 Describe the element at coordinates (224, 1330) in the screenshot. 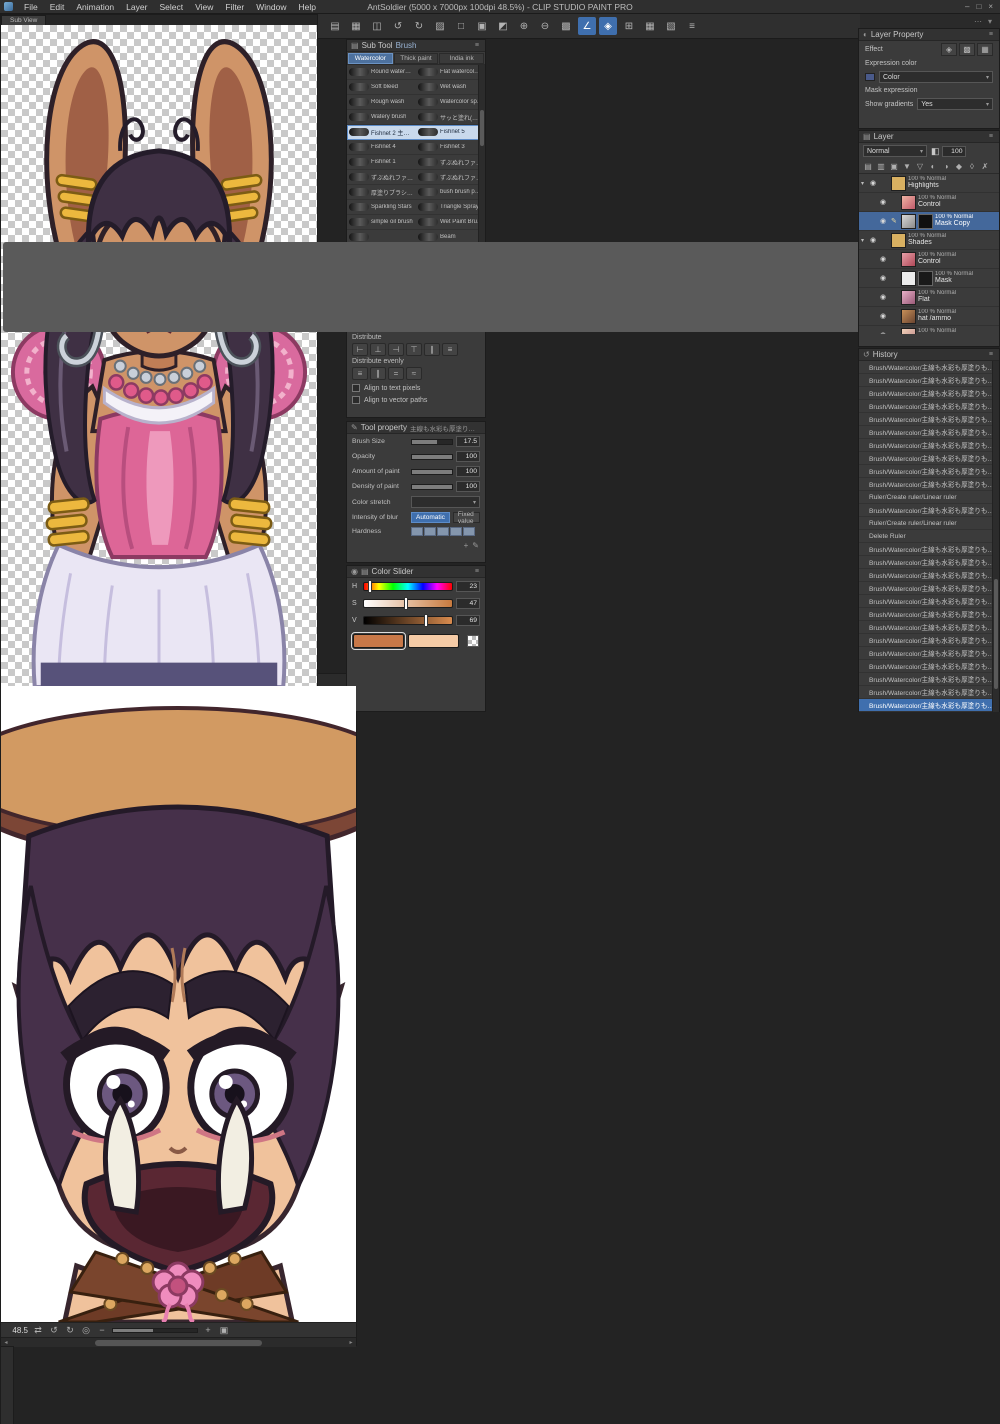

I see `canvas-fit-button: ▣` at that location.